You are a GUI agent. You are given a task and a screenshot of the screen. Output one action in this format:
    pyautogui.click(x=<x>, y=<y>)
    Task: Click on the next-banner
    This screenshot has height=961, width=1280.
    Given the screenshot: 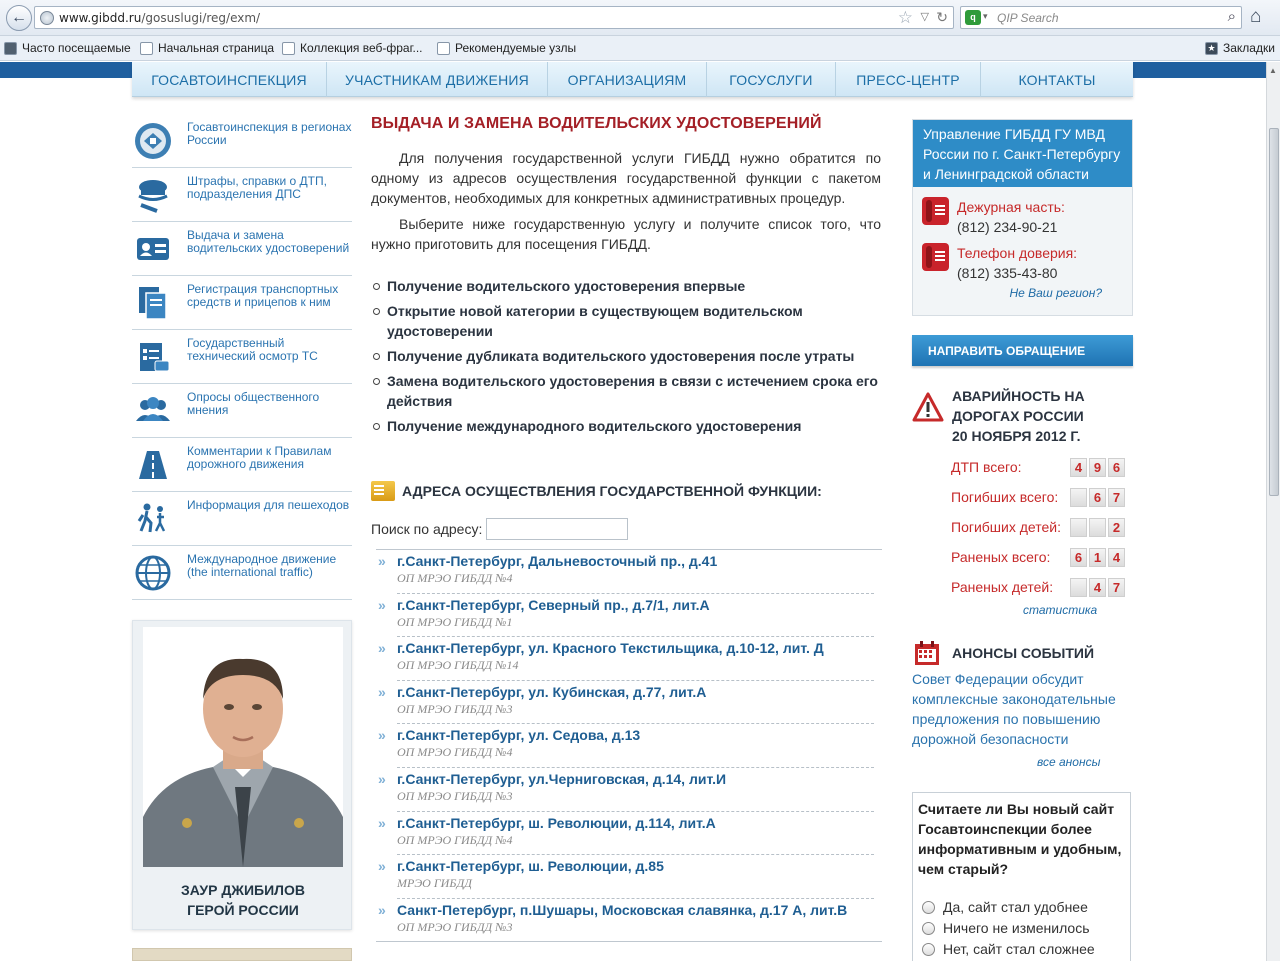 What is the action you would take?
    pyautogui.click(x=242, y=954)
    